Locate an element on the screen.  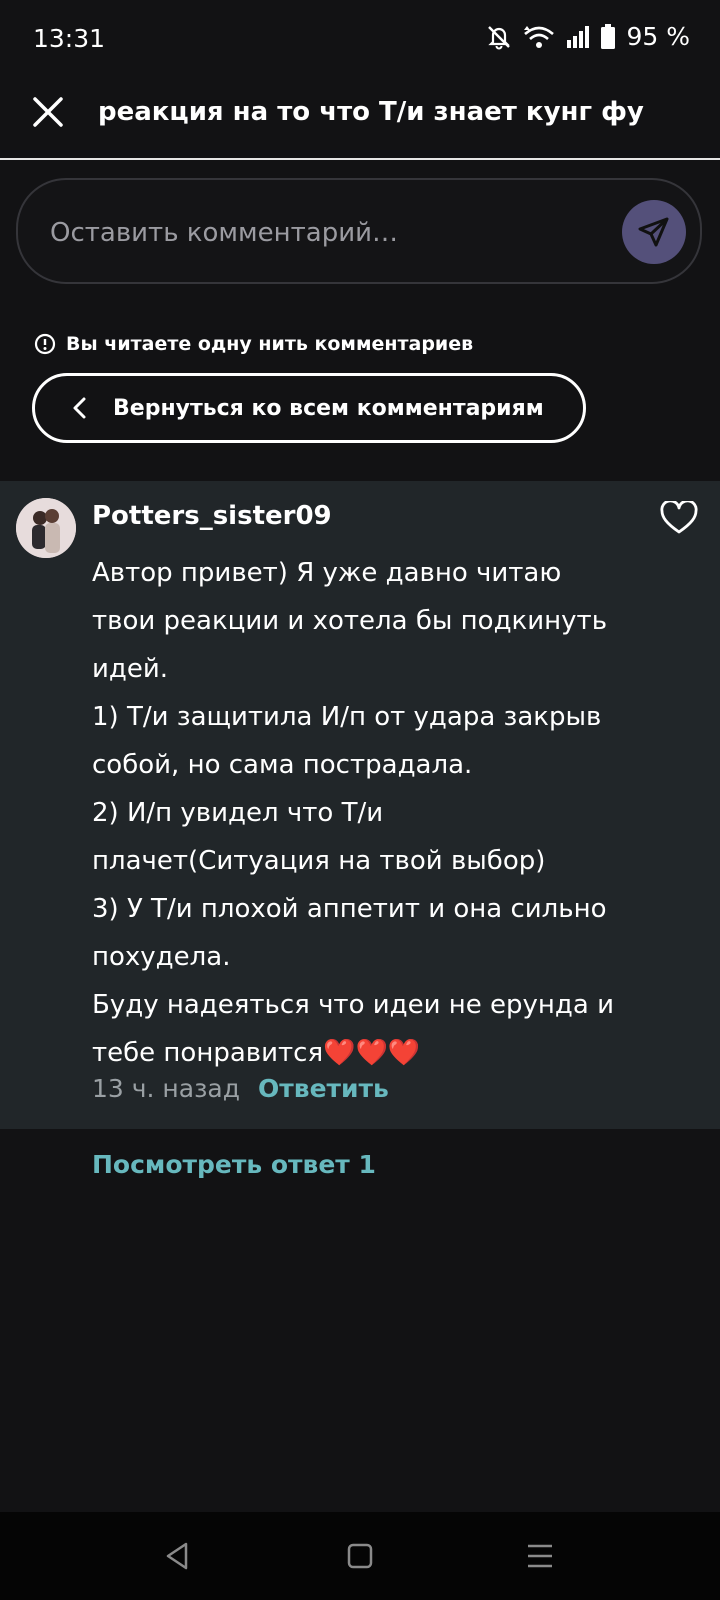
avatar-image is located at coordinates (46, 528).